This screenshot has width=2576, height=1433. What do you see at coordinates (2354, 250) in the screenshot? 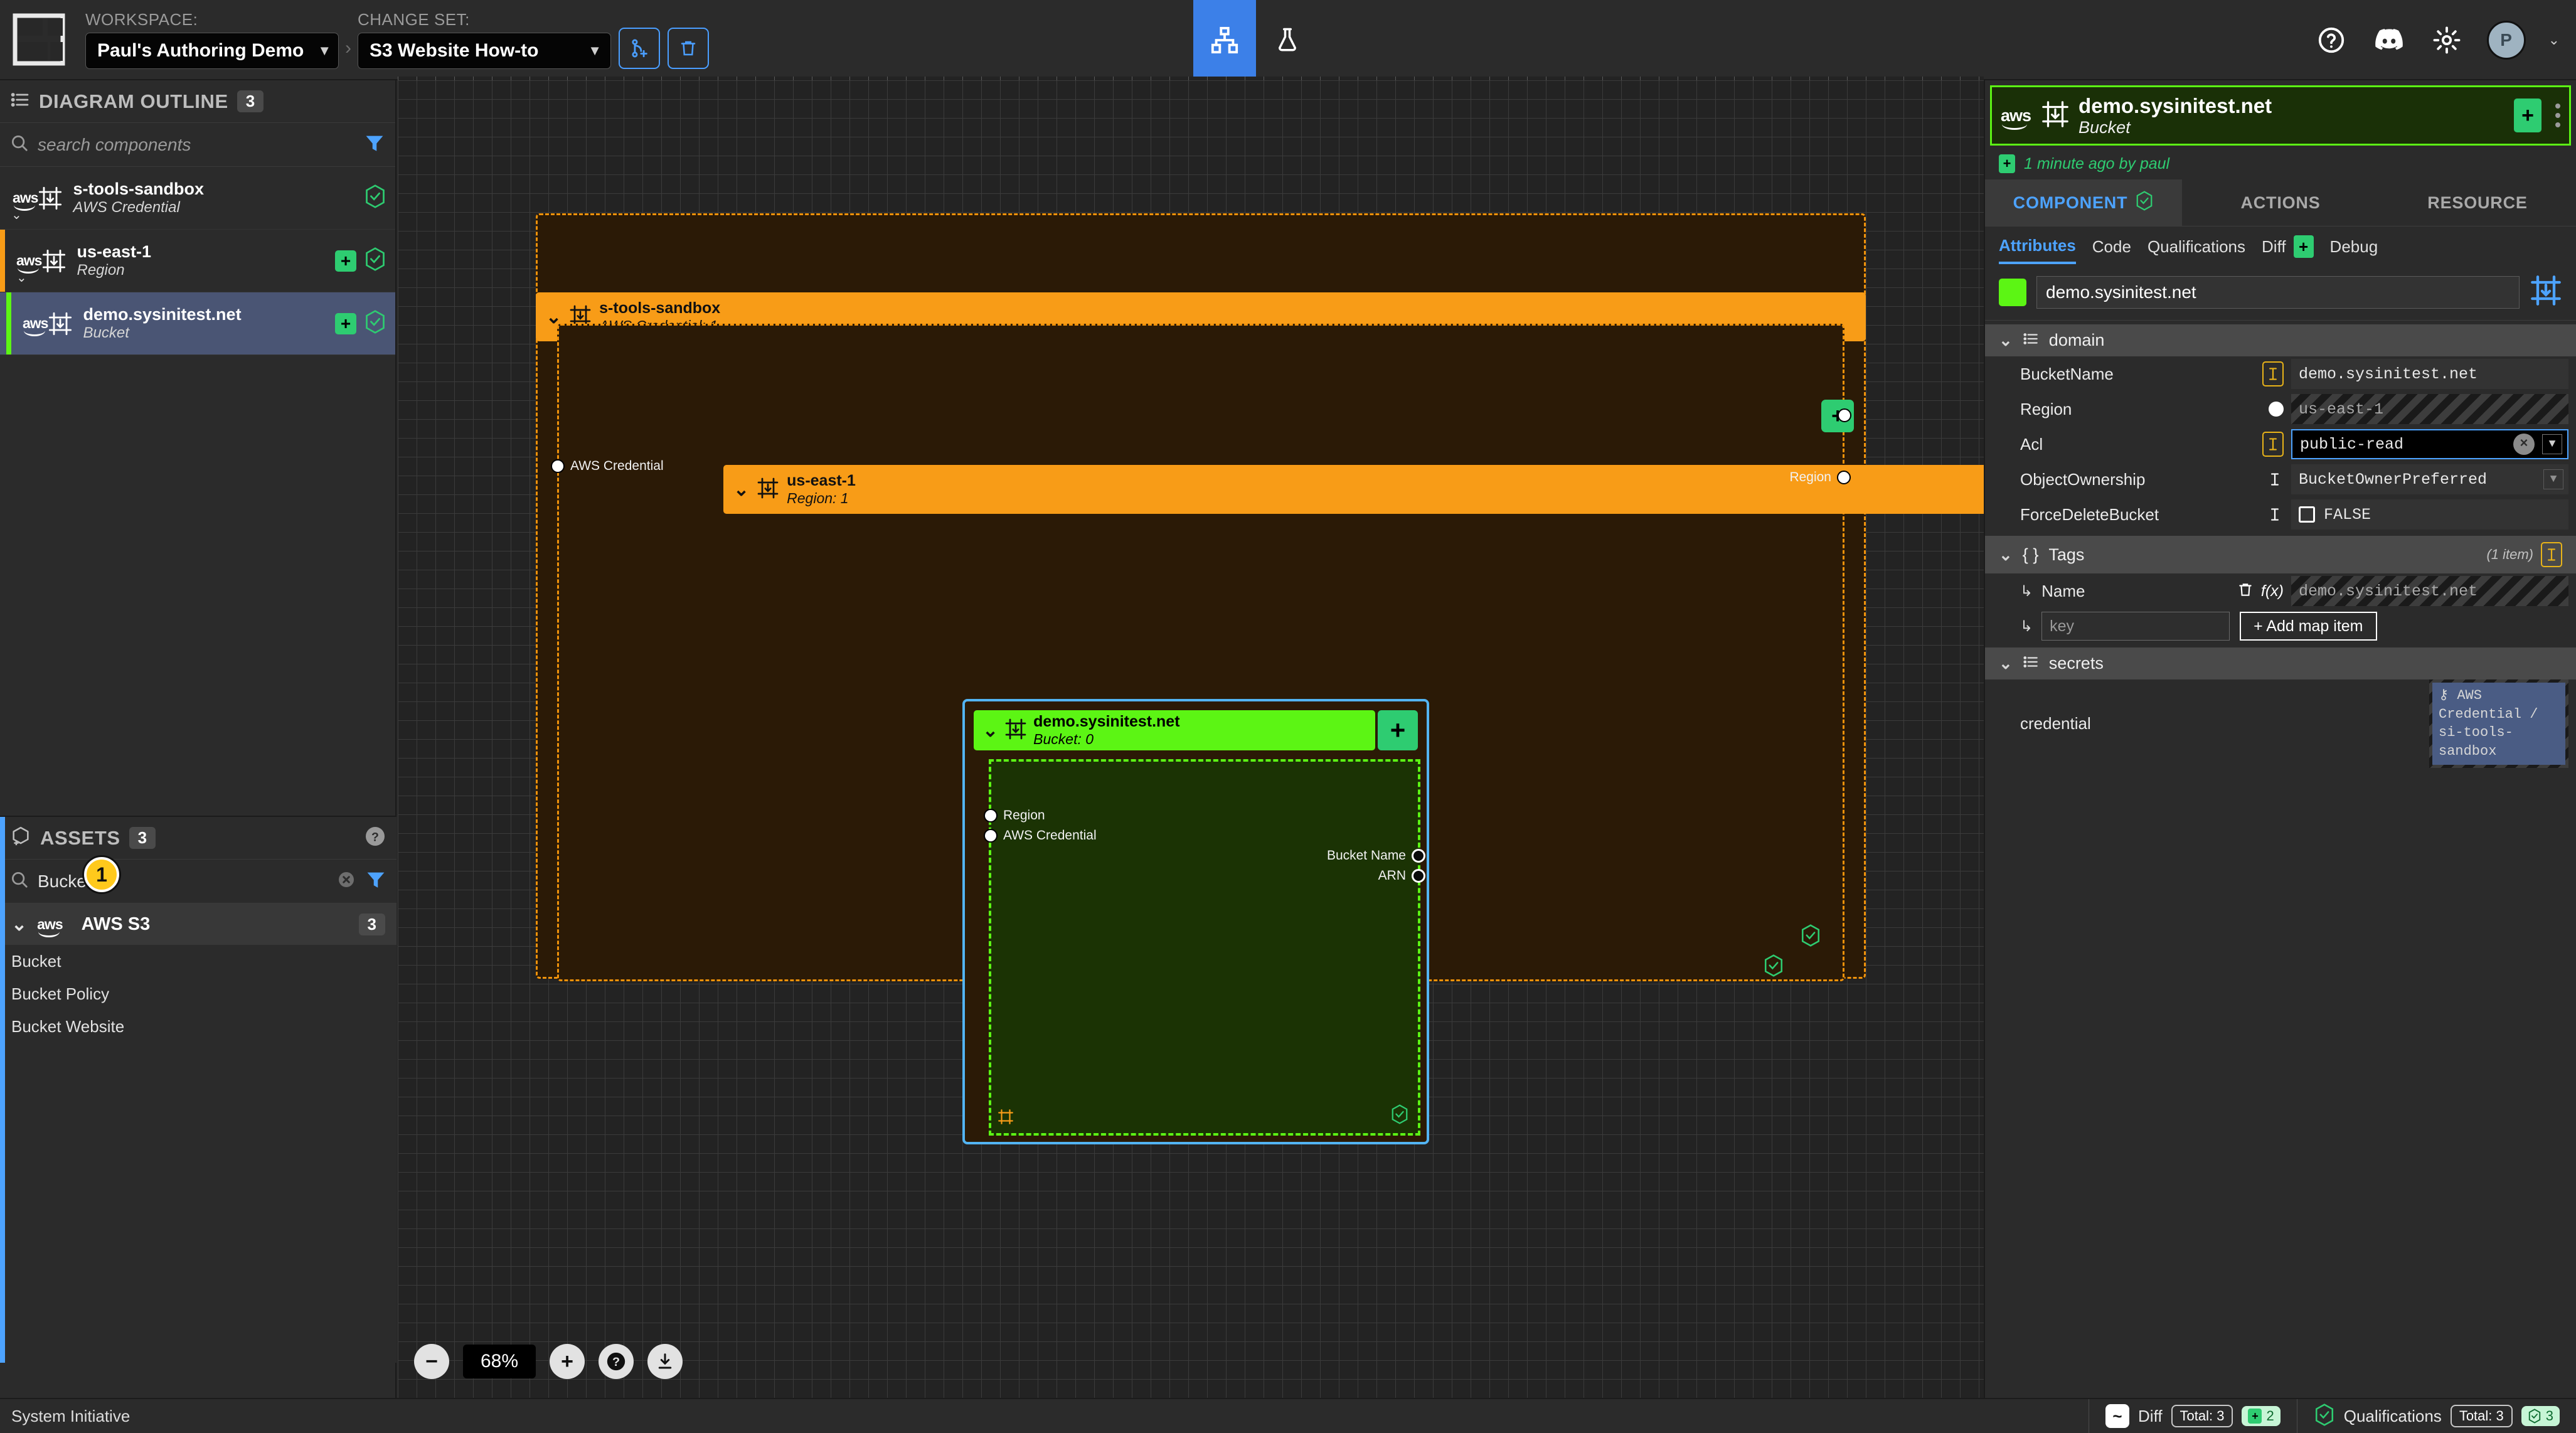
I see `tab-debug: Debug` at bounding box center [2354, 250].